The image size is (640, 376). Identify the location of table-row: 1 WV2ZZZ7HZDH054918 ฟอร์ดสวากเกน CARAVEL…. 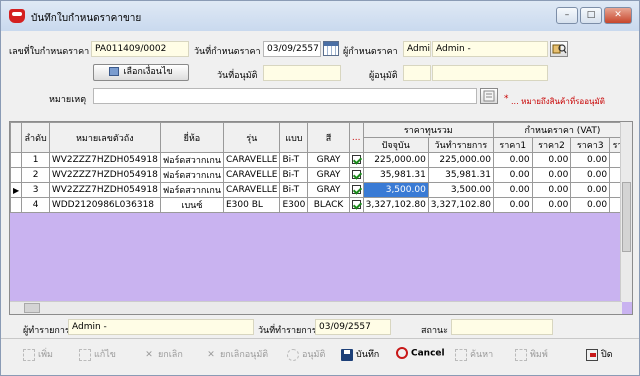
(321, 160).